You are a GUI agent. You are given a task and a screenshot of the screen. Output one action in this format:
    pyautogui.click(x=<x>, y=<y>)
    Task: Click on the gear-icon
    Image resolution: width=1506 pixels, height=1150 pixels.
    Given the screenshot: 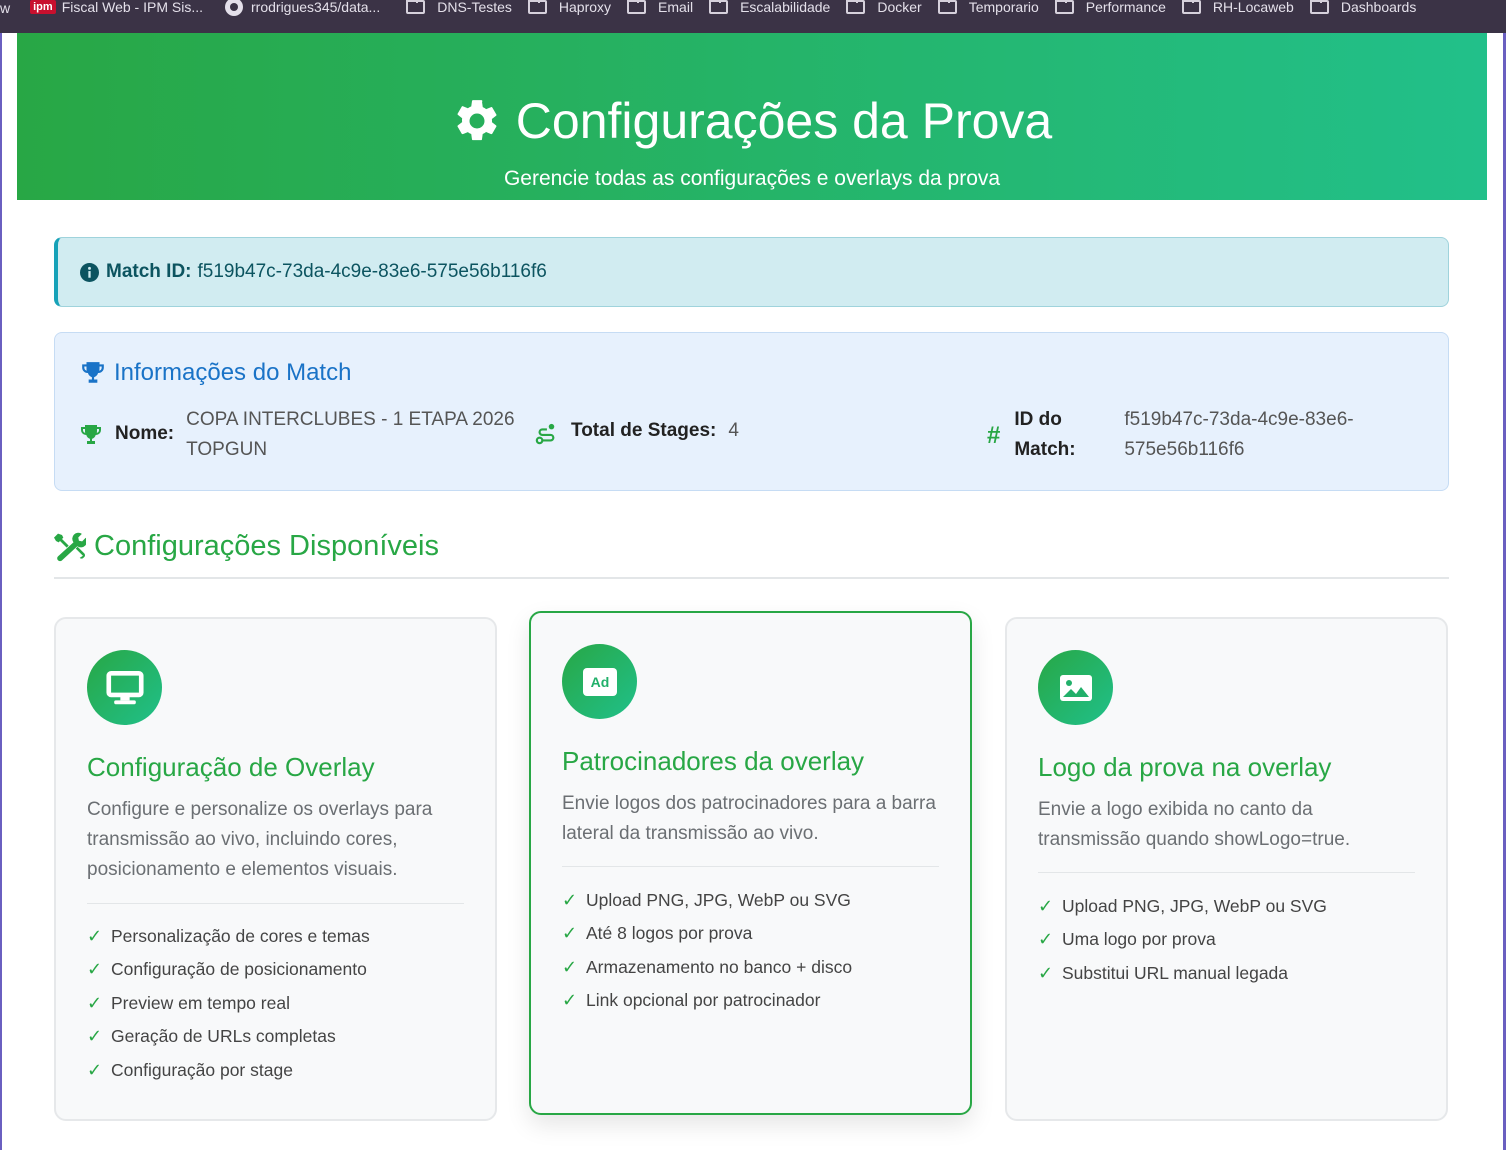 What is the action you would take?
    pyautogui.click(x=477, y=120)
    